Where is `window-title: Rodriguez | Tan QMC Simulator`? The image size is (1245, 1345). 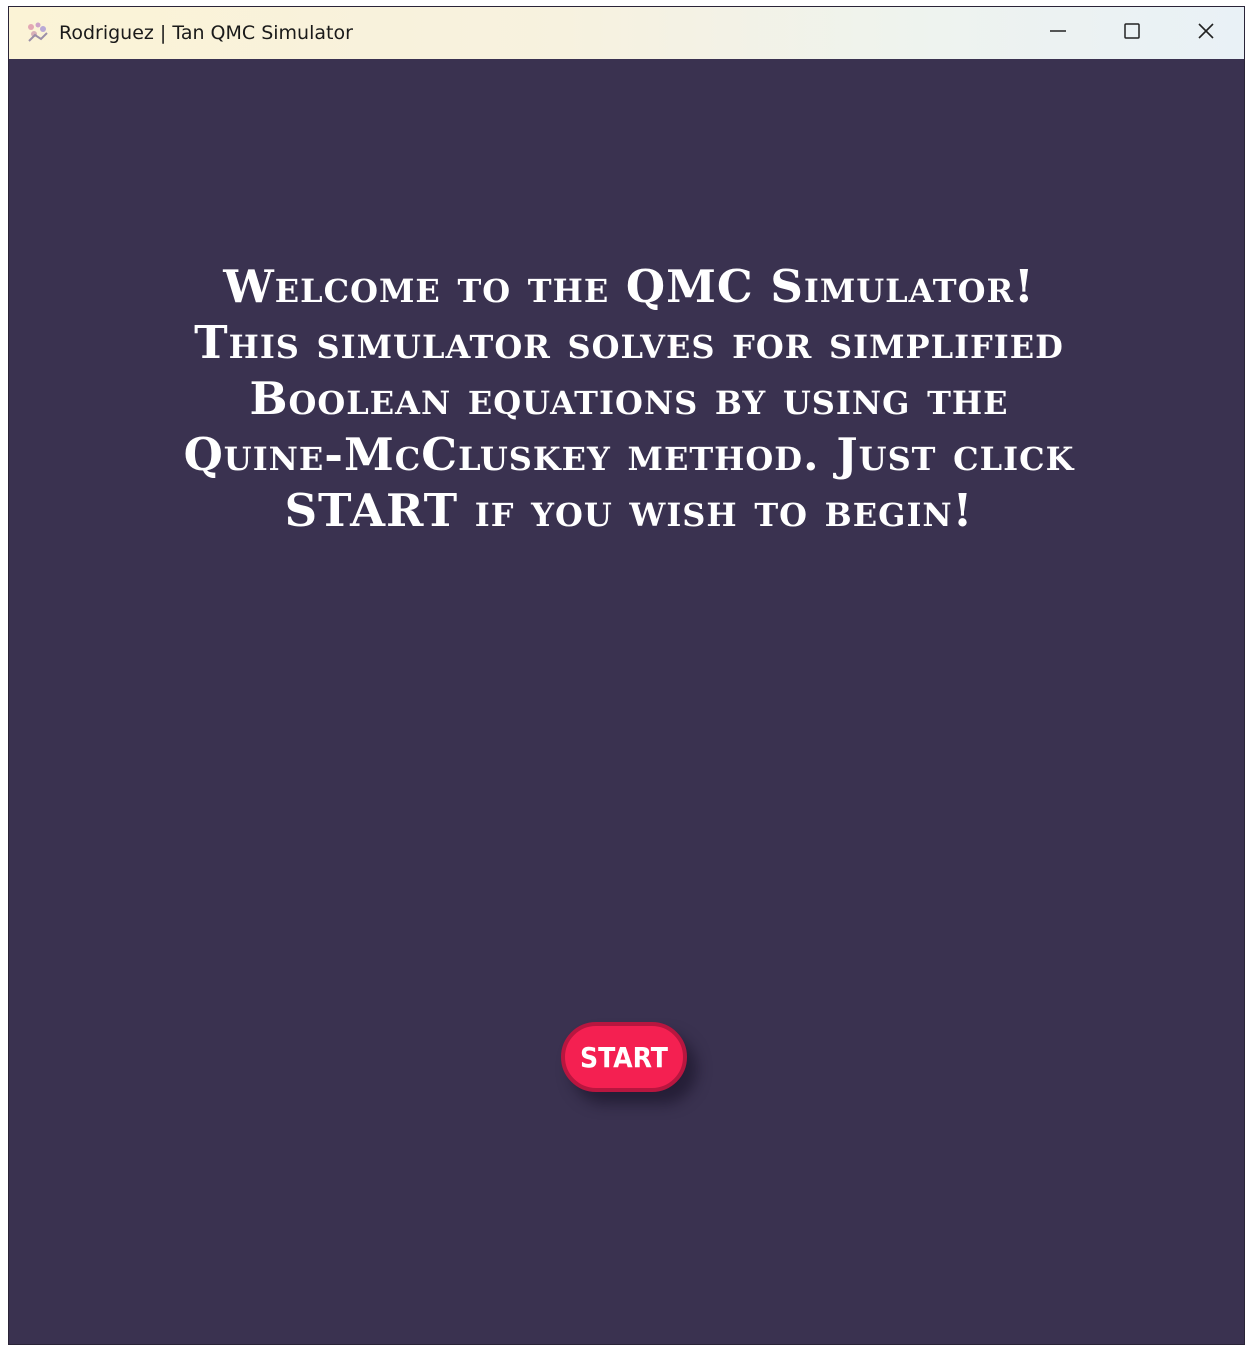
window-title: Rodriguez | Tan QMC Simulator is located at coordinates (206, 33).